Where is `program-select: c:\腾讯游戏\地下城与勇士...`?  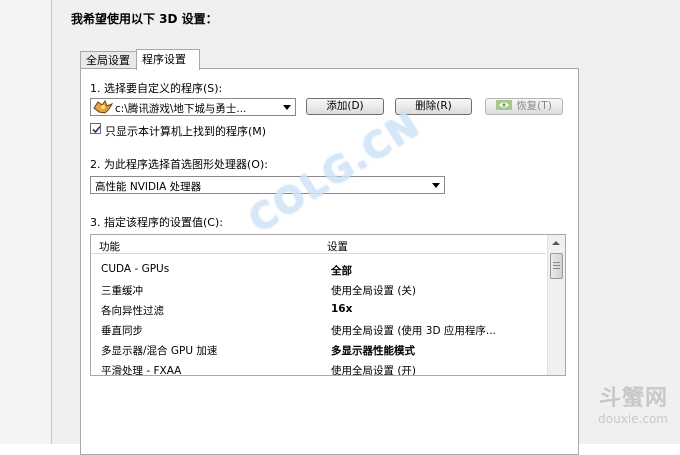 program-select: c:\腾讯游戏\地下城与勇士... is located at coordinates (193, 107).